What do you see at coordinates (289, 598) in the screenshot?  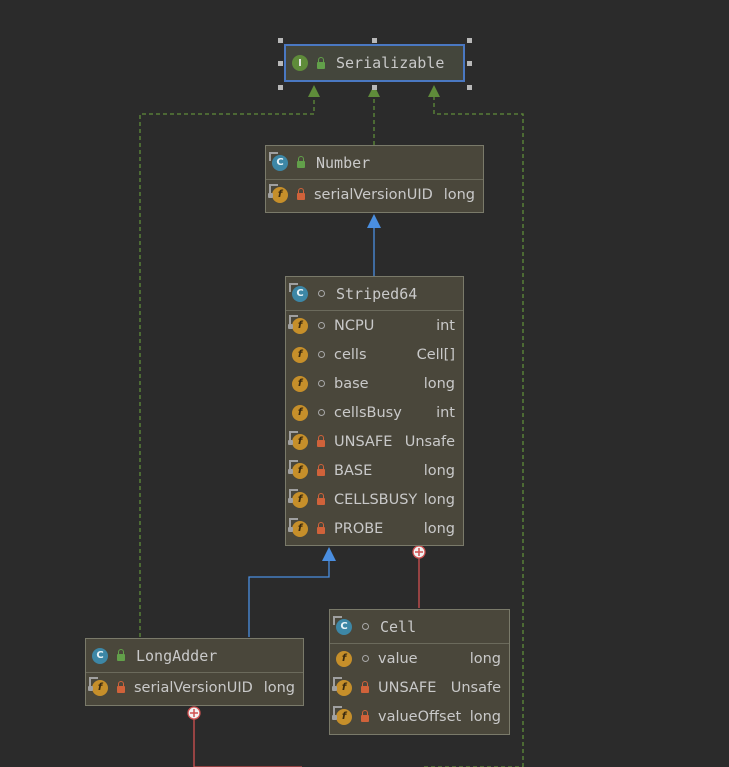 I see `edge-longadder-extends-striped64` at bounding box center [289, 598].